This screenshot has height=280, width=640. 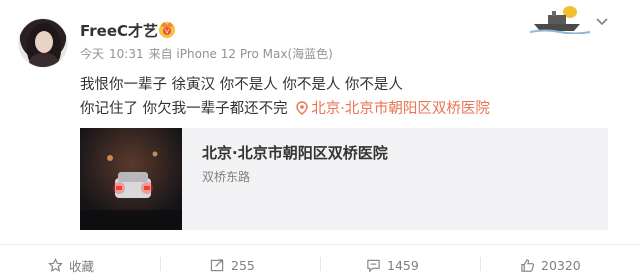 I want to click on username: FreeC才艺, so click(x=119, y=30).